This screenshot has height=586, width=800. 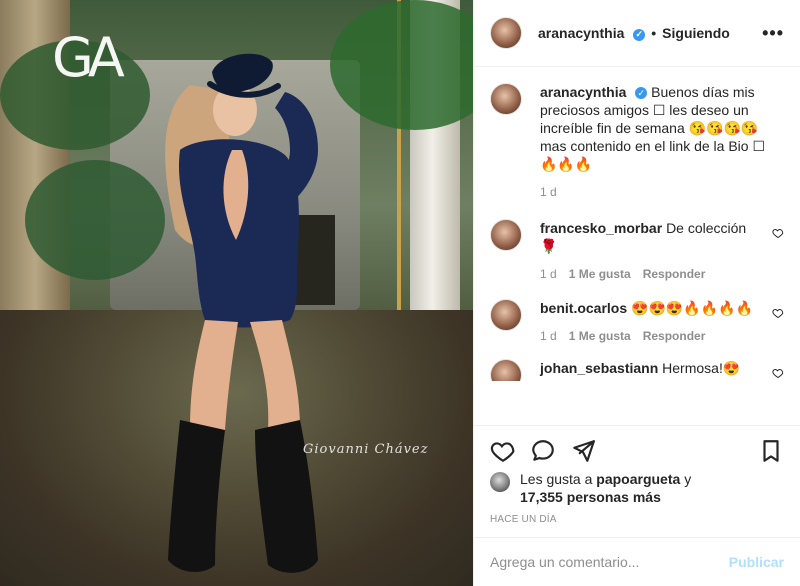 What do you see at coordinates (503, 451) in the screenshot?
I see `like-heart-icon` at bounding box center [503, 451].